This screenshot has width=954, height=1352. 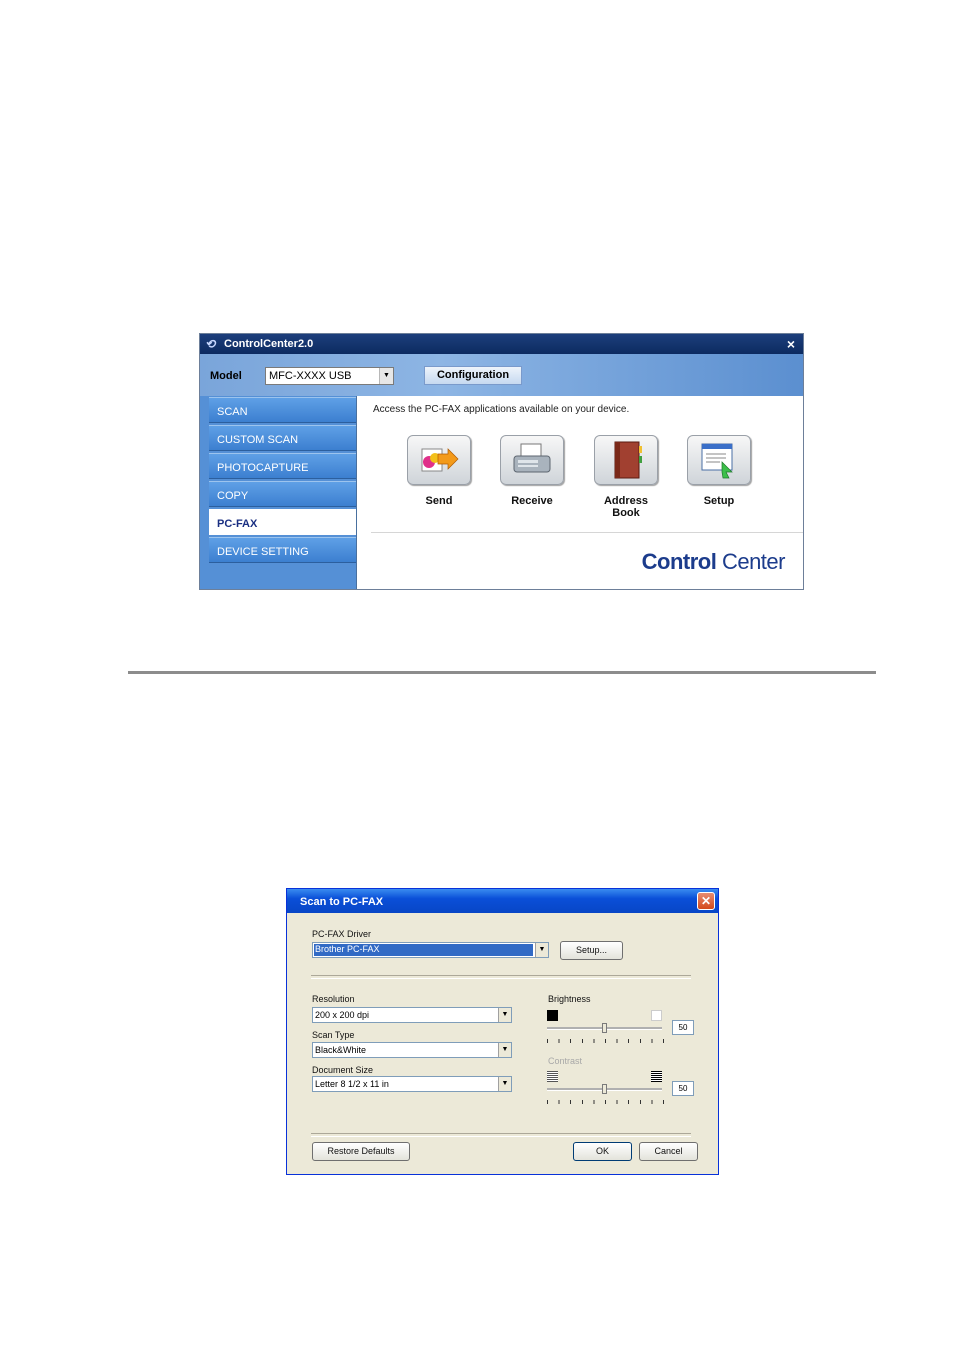 What do you see at coordinates (333, 999) in the screenshot?
I see `resolution-label: Resolution` at bounding box center [333, 999].